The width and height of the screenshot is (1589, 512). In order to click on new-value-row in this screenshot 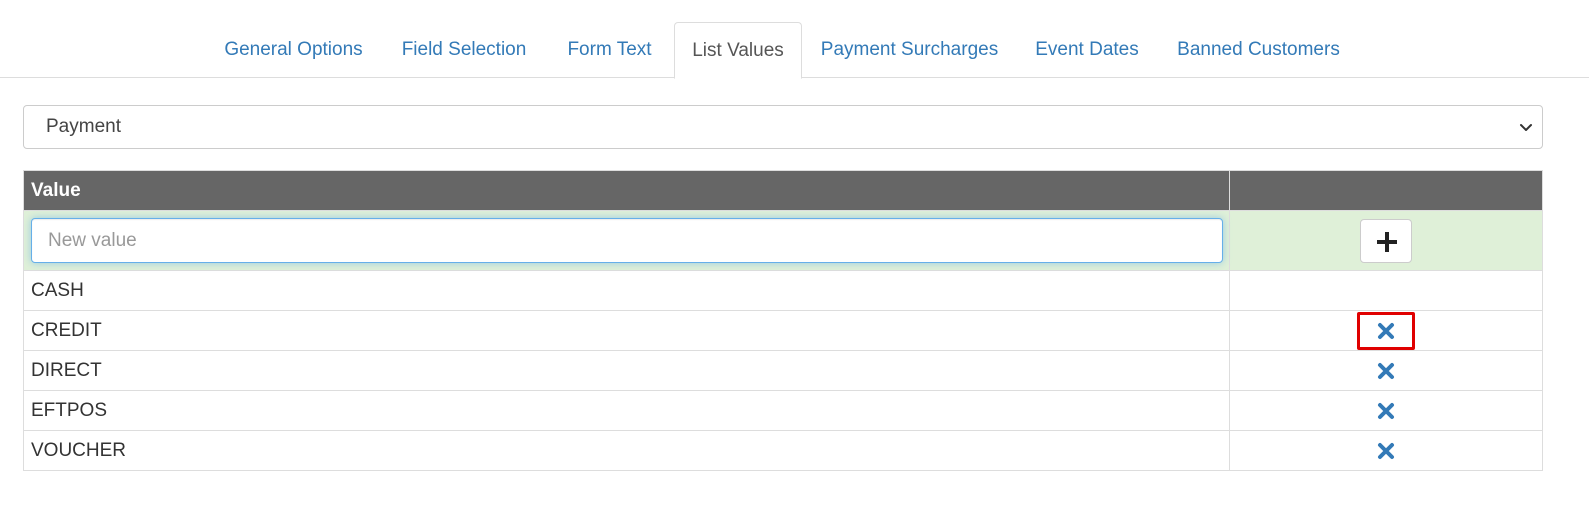, I will do `click(783, 240)`.